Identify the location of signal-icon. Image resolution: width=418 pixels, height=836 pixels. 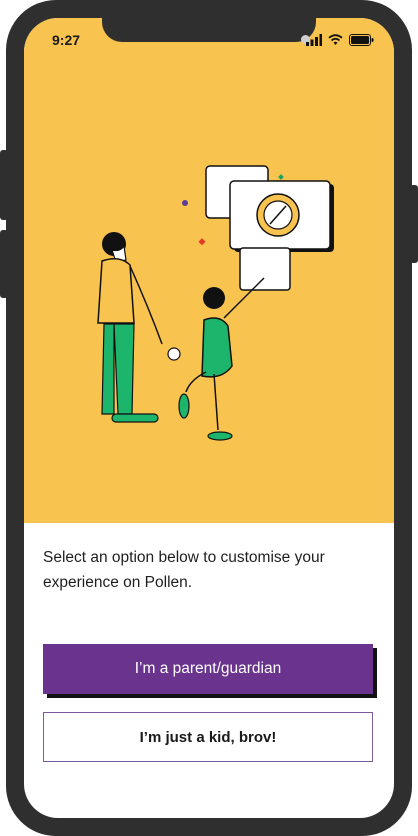
(314, 40).